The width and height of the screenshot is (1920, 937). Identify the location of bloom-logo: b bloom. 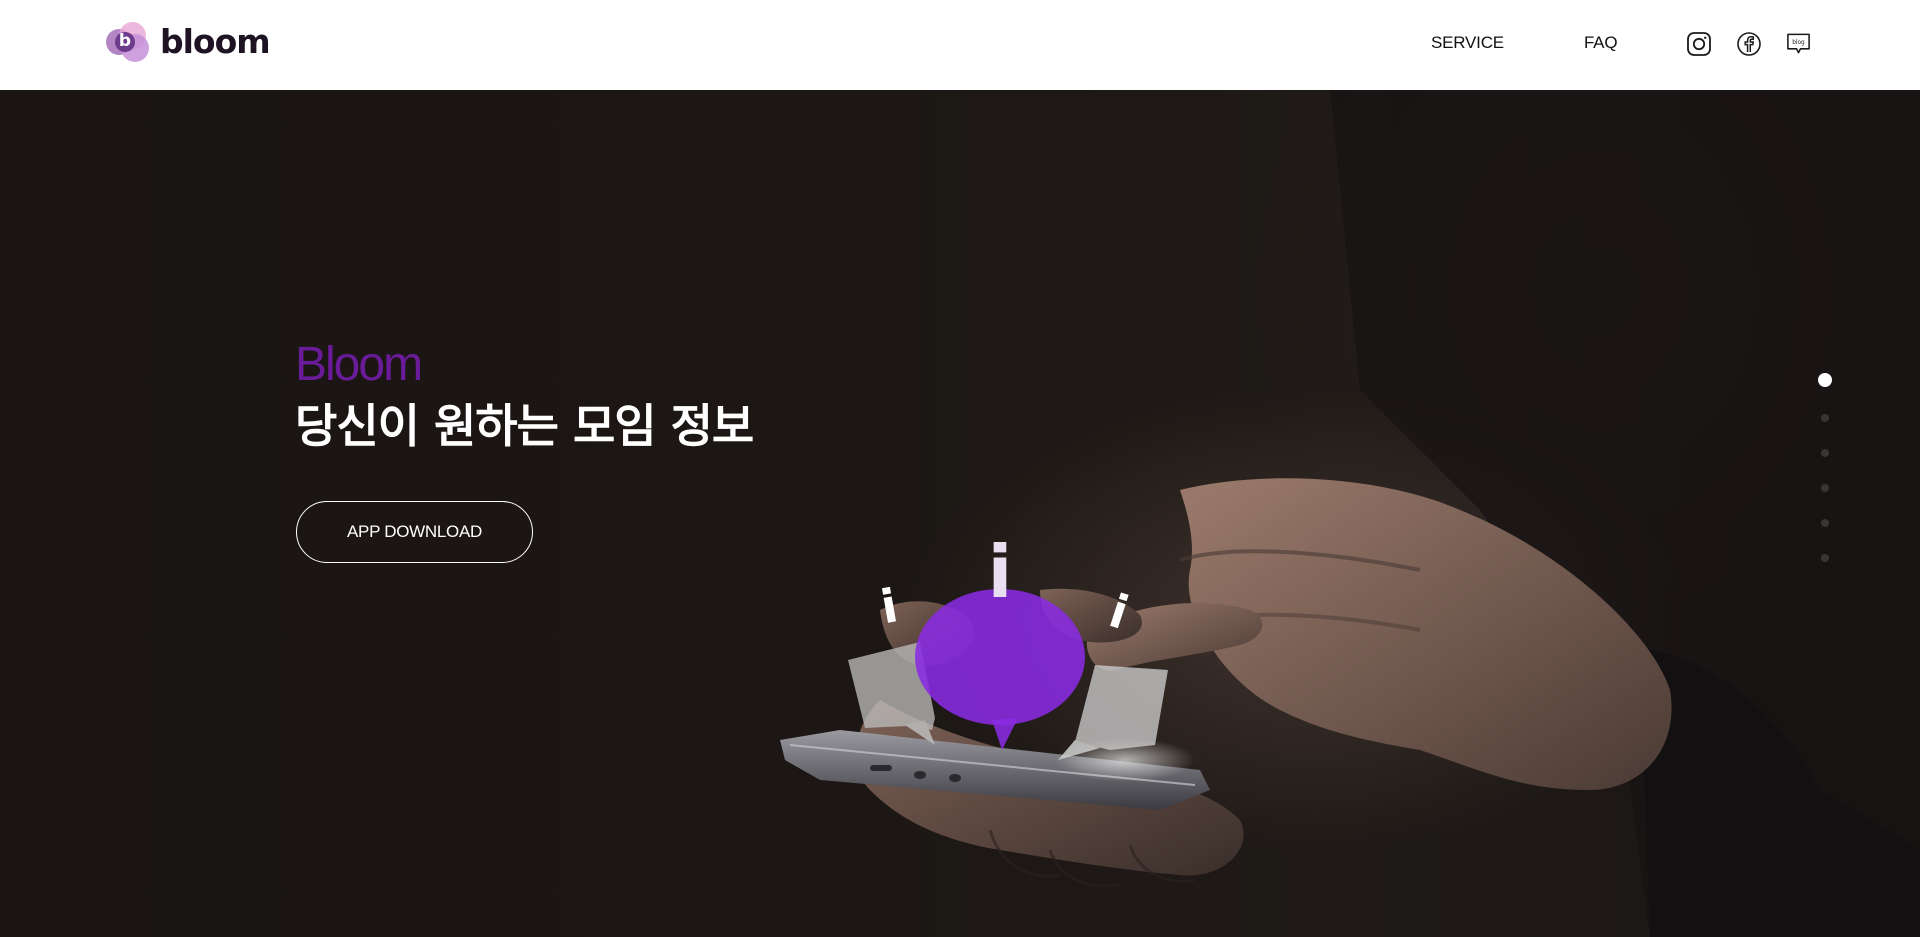
(188, 41).